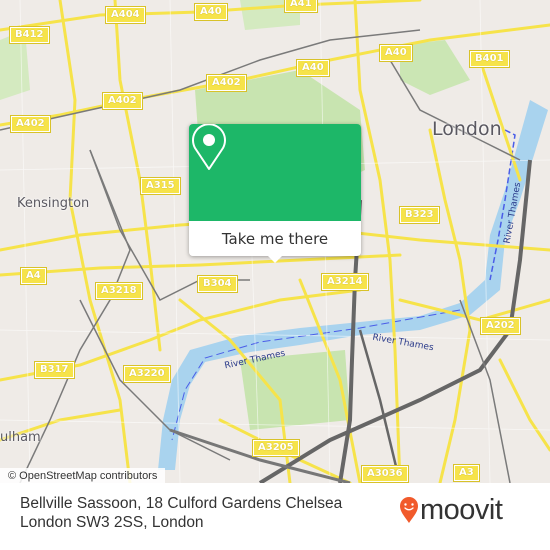 The image size is (550, 550). What do you see at coordinates (119, 291) in the screenshot?
I see `road-shield: A3218` at bounding box center [119, 291].